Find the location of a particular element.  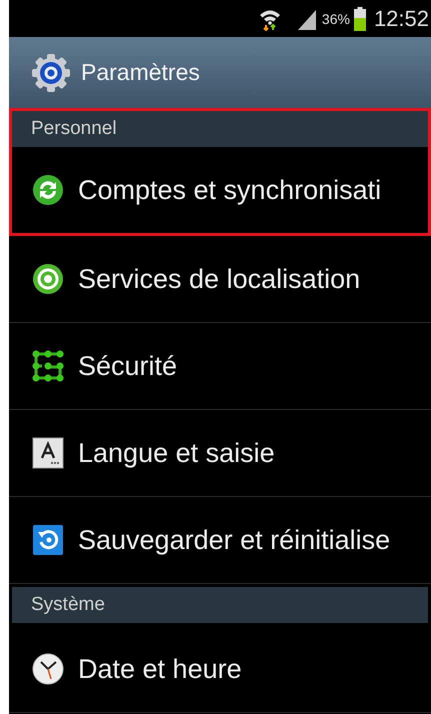

settings-item: Comptes et synchronisati is located at coordinates (220, 190).